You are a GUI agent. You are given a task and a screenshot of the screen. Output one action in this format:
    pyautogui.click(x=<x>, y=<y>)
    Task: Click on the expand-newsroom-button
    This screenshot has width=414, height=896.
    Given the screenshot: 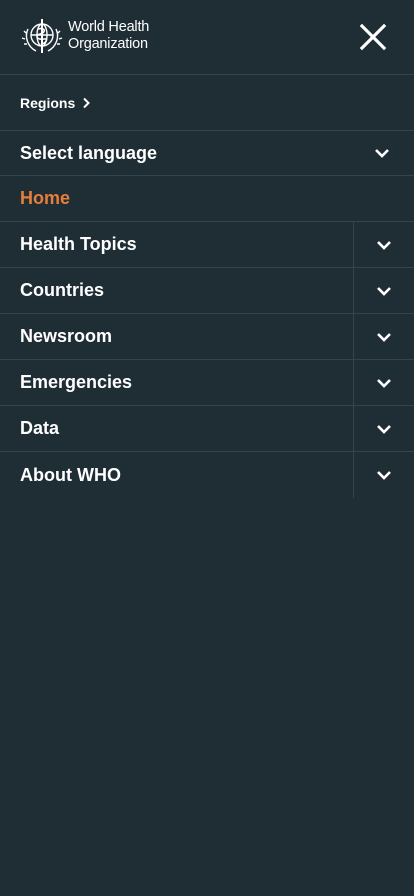 What is the action you would take?
    pyautogui.click(x=384, y=336)
    